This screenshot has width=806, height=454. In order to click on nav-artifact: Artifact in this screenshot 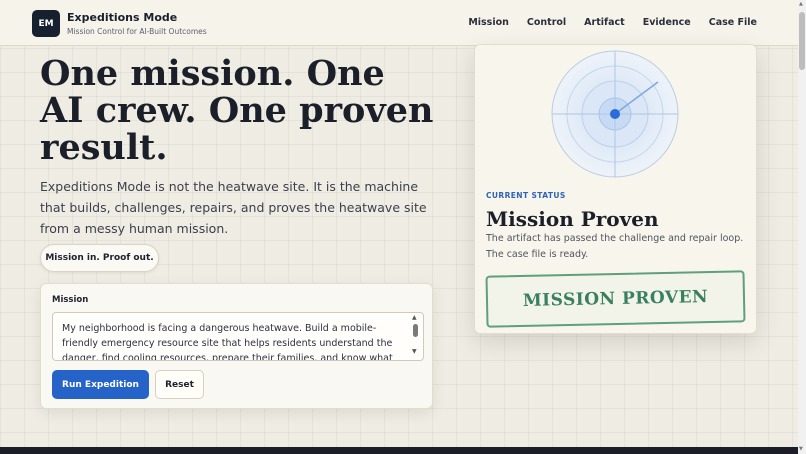, I will do `click(604, 22)`.